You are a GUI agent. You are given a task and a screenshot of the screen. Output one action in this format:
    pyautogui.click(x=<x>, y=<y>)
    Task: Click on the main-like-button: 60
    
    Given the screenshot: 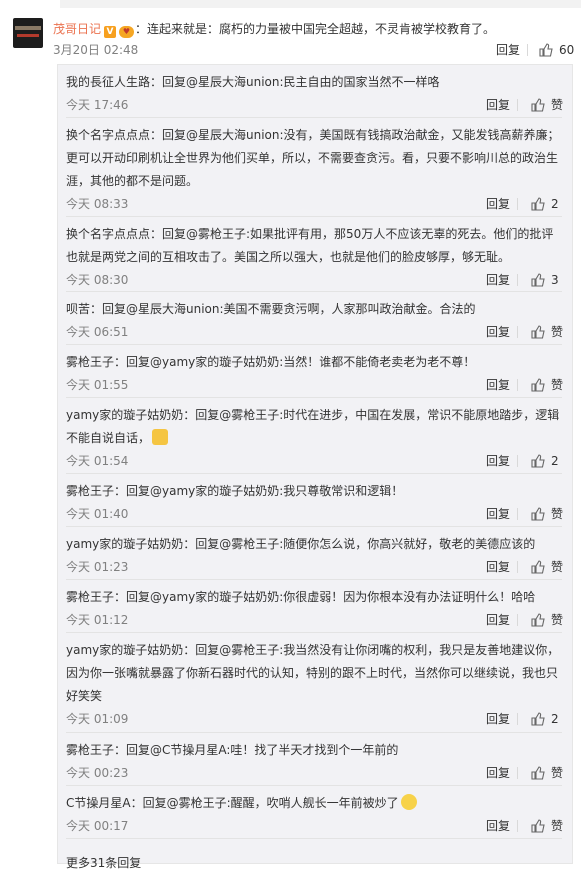 What is the action you would take?
    pyautogui.click(x=556, y=50)
    